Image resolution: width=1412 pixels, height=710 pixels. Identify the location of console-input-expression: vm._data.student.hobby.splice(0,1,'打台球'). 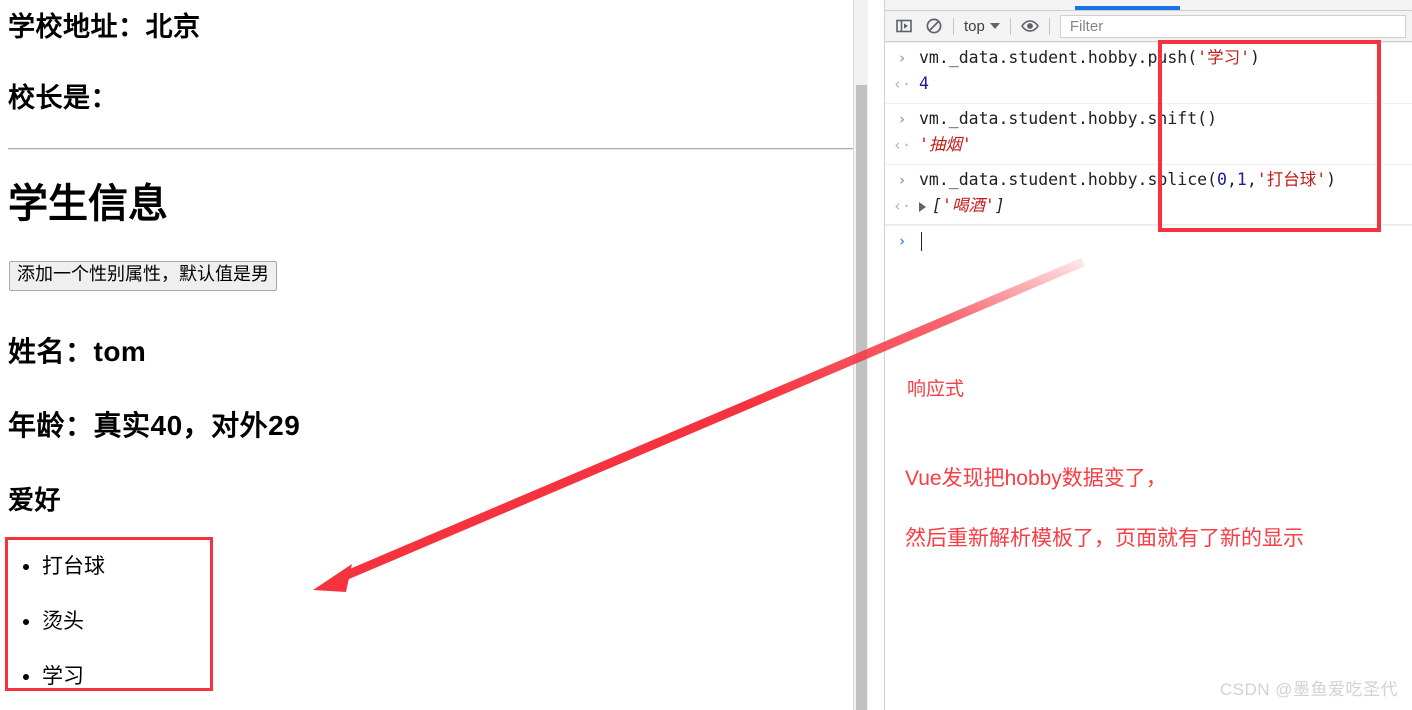
(1128, 179).